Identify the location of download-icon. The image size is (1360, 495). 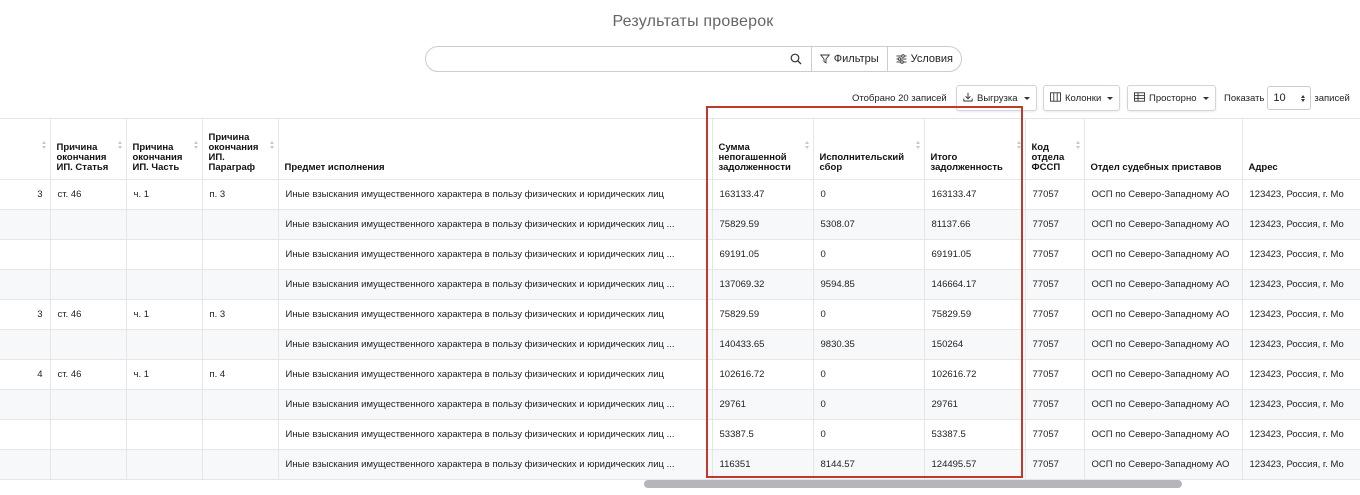
(968, 98).